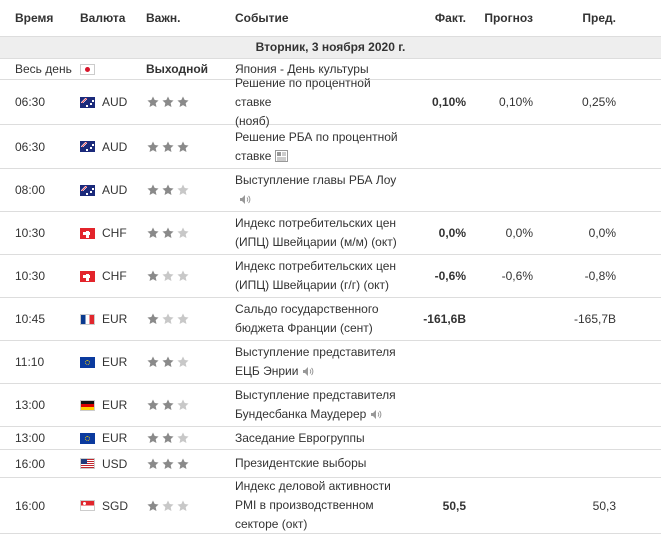  I want to click on event-time: Весь день, so click(43, 69).